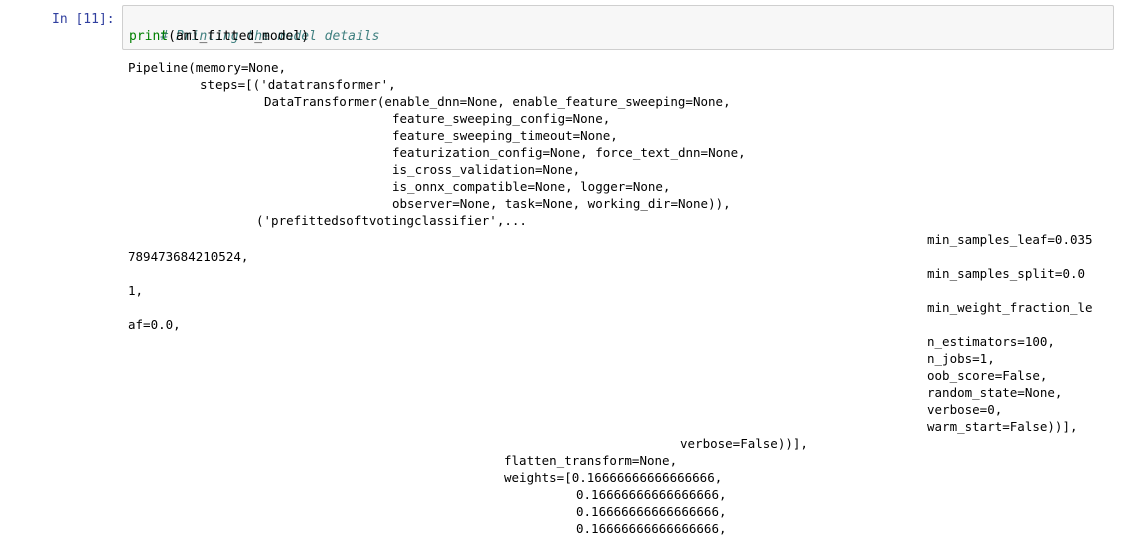 Image resolution: width=1135 pixels, height=537 pixels. What do you see at coordinates (591, 460) in the screenshot?
I see `output-line: flatten_transform=None,` at bounding box center [591, 460].